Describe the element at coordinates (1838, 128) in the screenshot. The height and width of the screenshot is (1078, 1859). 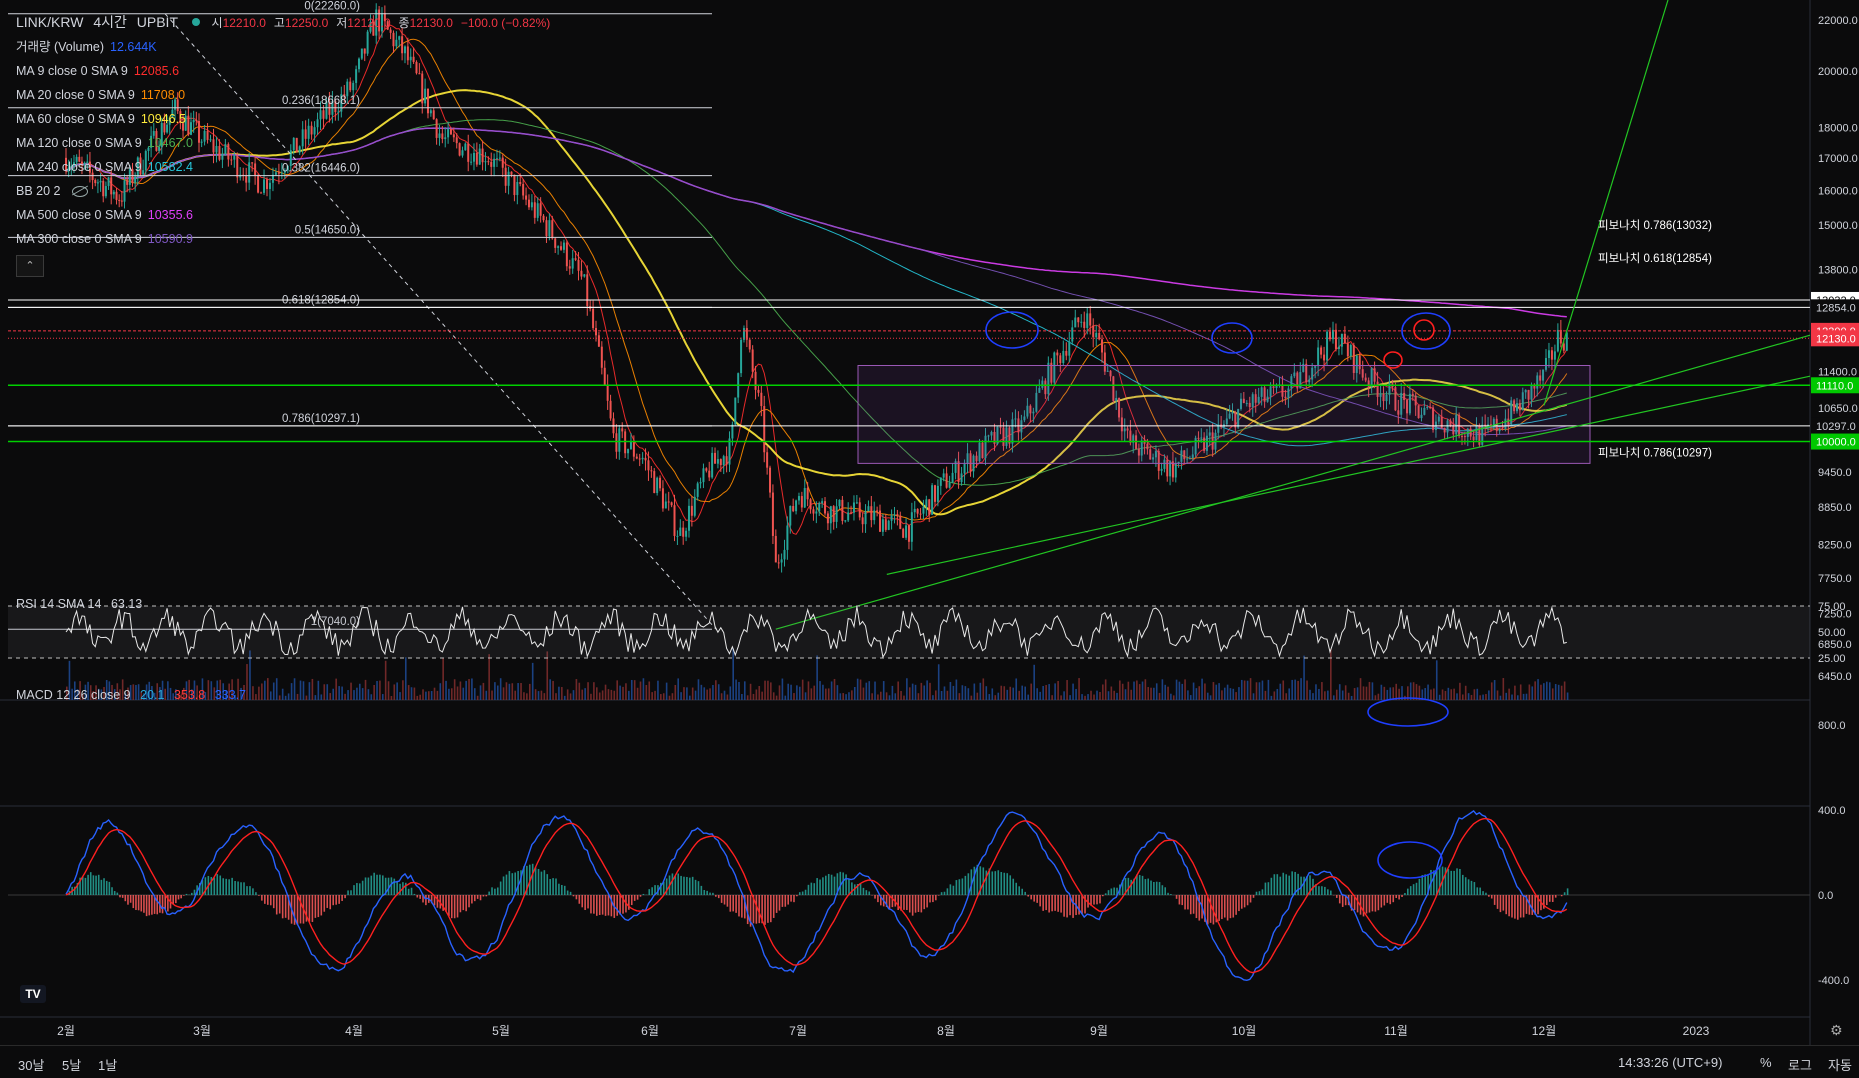
I see `price-axis-tick: 18000.0` at that location.